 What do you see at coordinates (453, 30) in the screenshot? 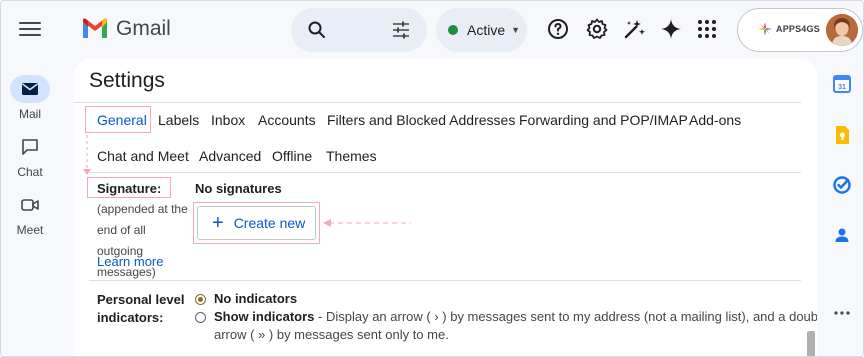
I see `status-dot` at bounding box center [453, 30].